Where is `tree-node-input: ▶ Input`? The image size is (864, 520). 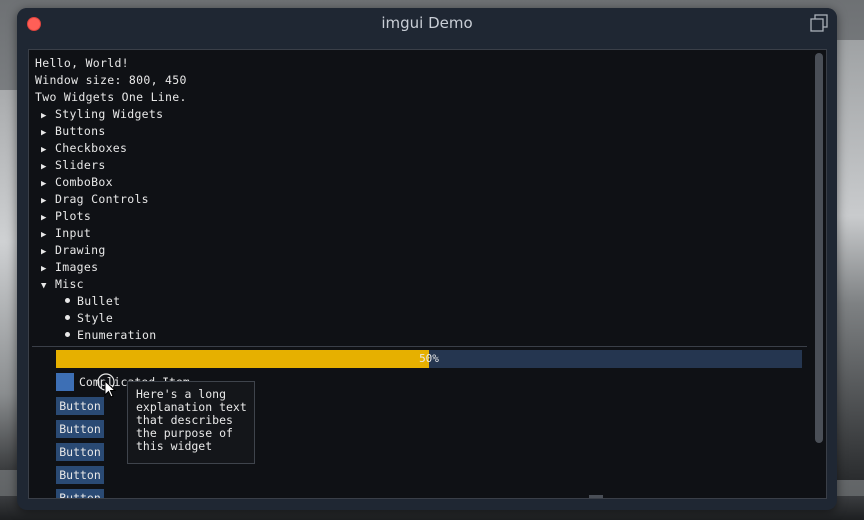 tree-node-input: ▶ Input is located at coordinates (66, 233).